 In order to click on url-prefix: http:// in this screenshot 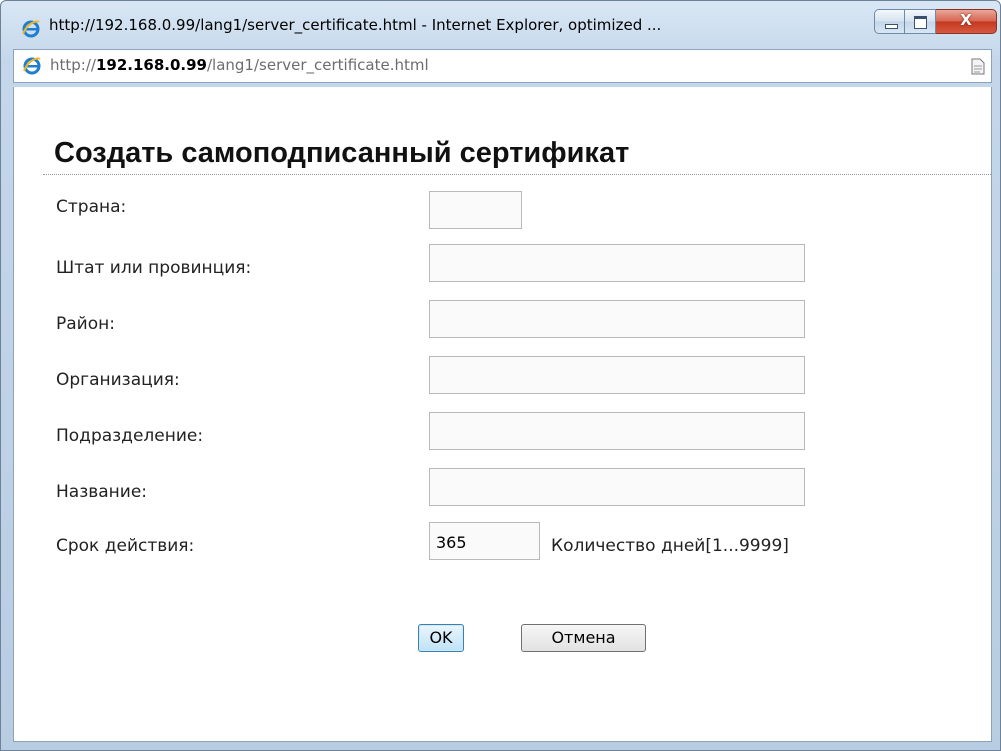, I will do `click(73, 65)`.